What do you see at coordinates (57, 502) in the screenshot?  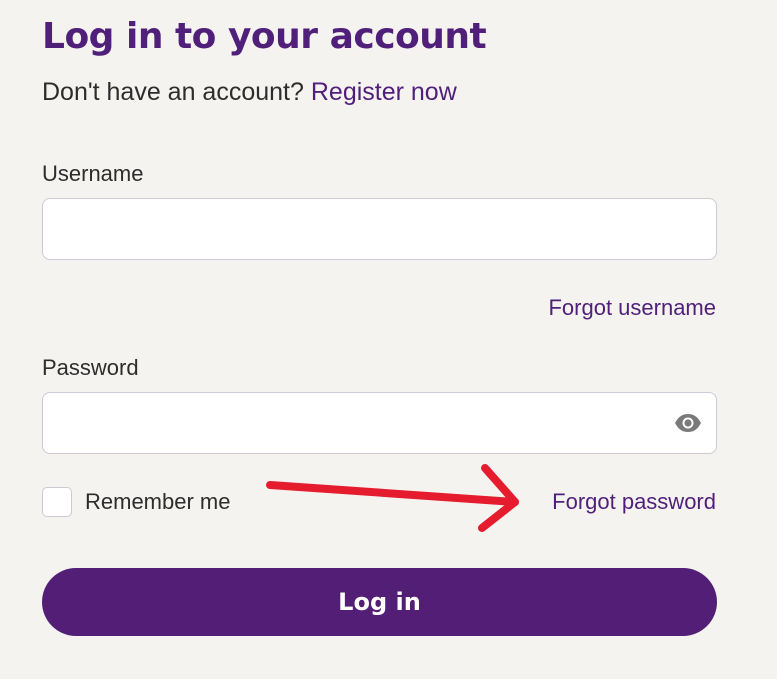 I see `remember-me-checkbox` at bounding box center [57, 502].